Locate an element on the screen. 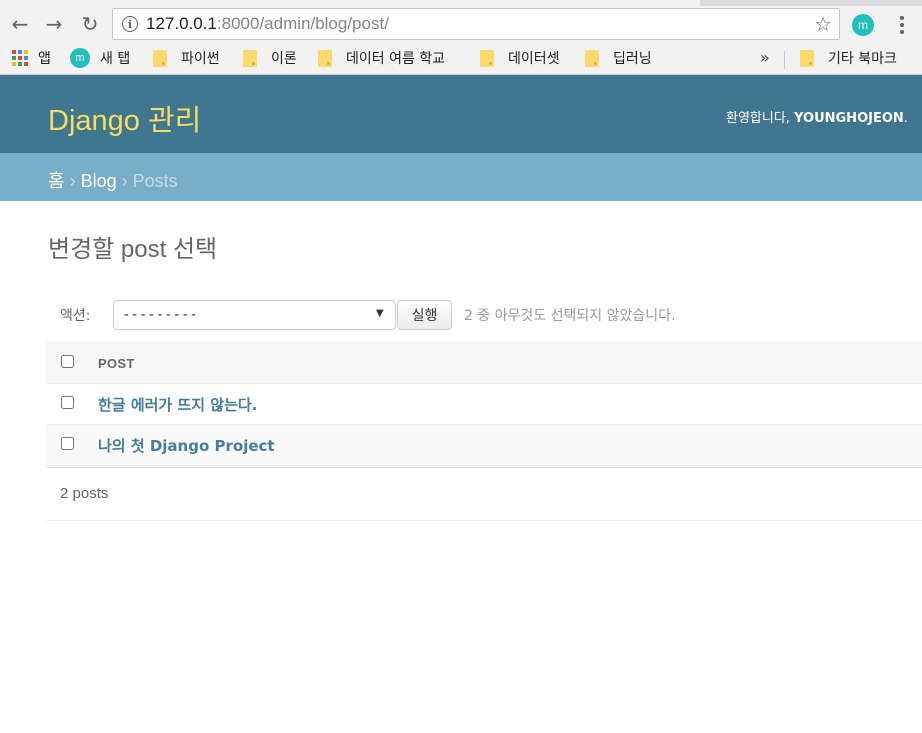 This screenshot has width=922, height=733. select-all-cell is located at coordinates (72, 363).